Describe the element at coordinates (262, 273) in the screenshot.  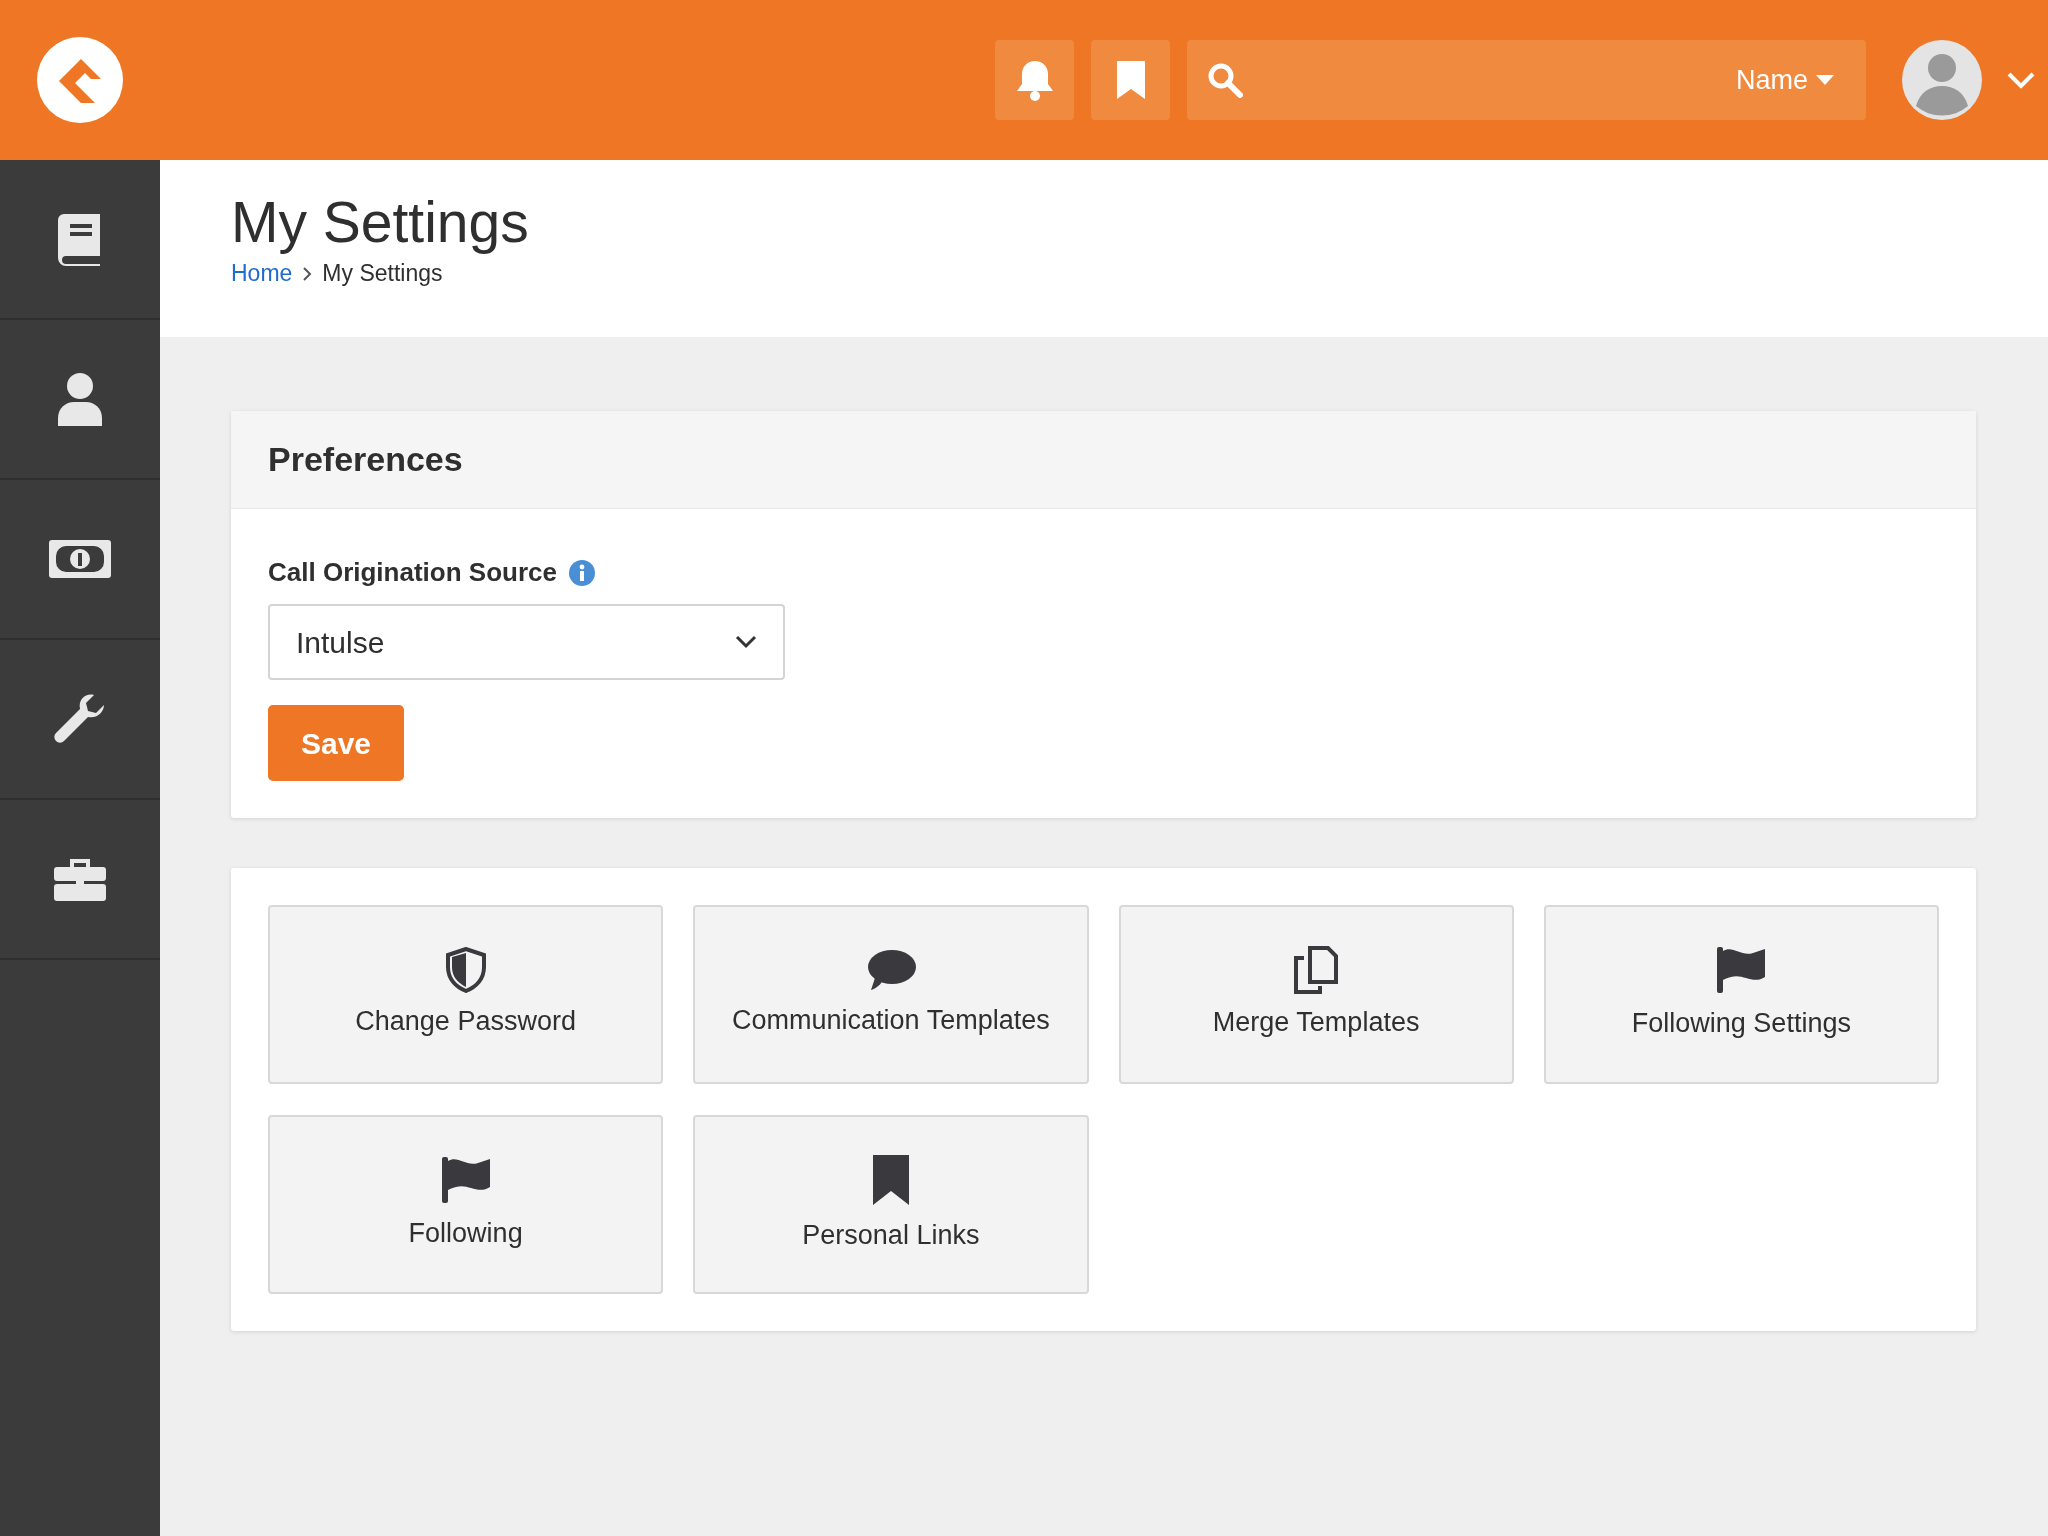
I see `breadcrumb-link: Home` at that location.